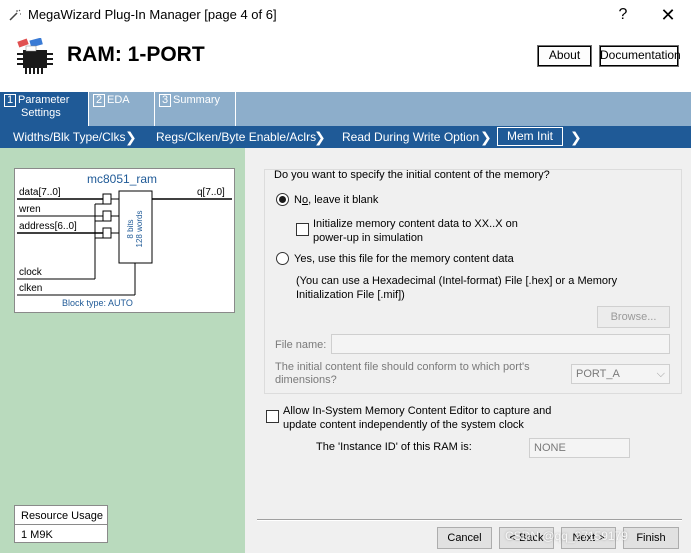  I want to click on init-xx-checkbox, so click(302, 229).